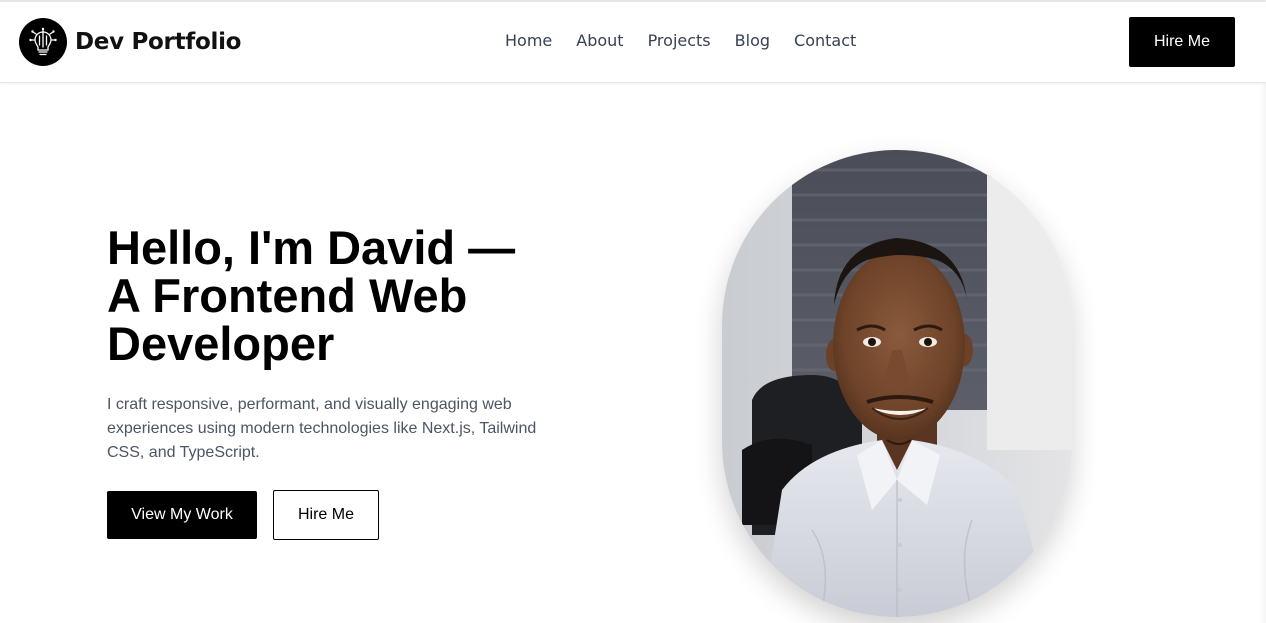  What do you see at coordinates (287, 295) in the screenshot?
I see `hero-title-line-2: A Frontend Web` at bounding box center [287, 295].